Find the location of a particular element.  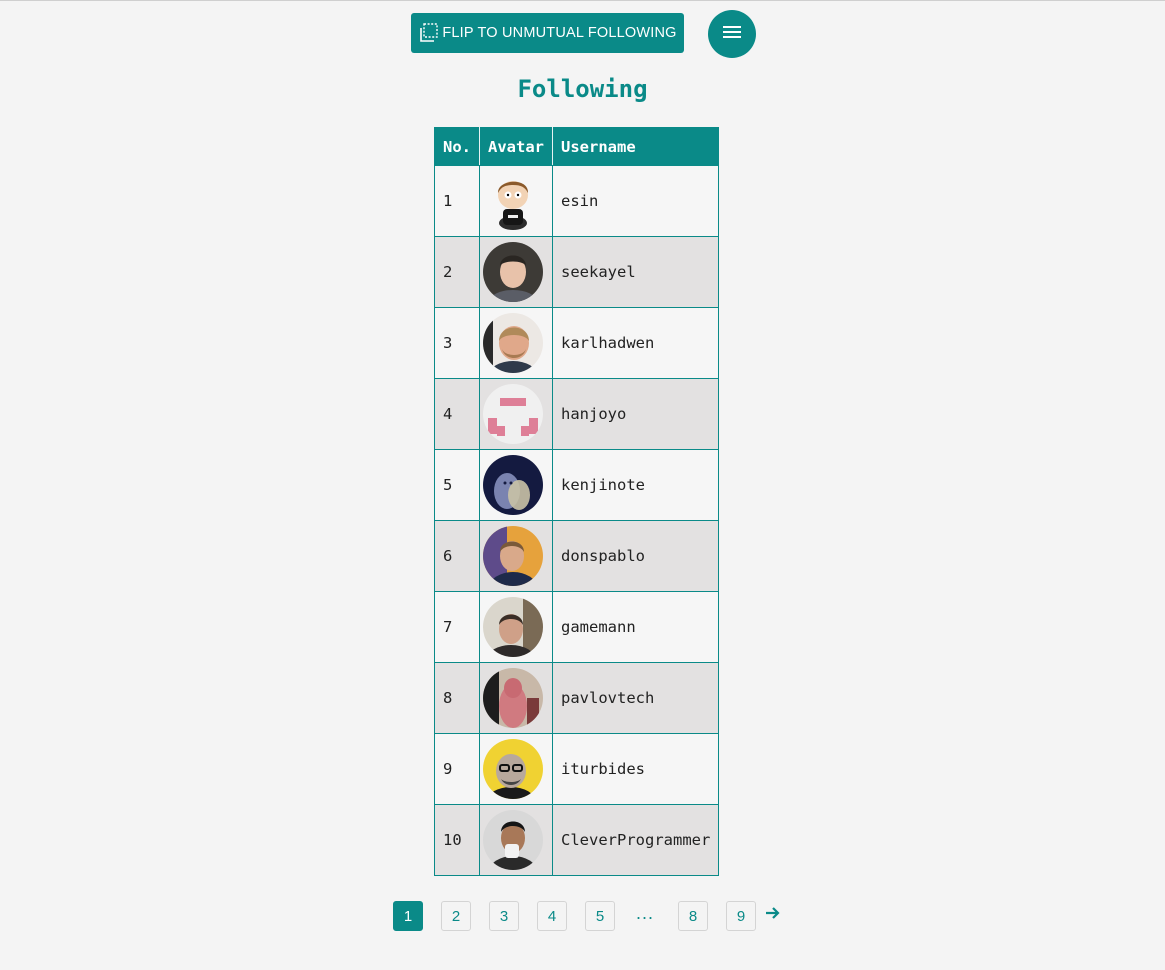

table-row: 7 gamemann is located at coordinates (577, 627).